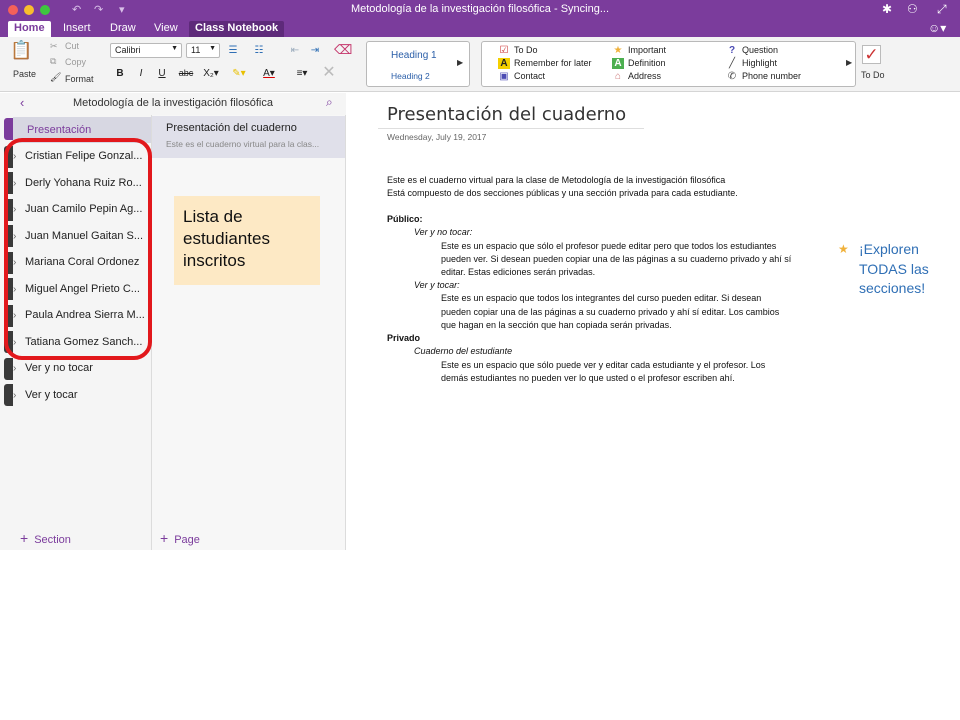 This screenshot has height=720, width=960. Describe the element at coordinates (437, 285) in the screenshot. I see `ver-tocar-heading: Ver y tocar:` at that location.